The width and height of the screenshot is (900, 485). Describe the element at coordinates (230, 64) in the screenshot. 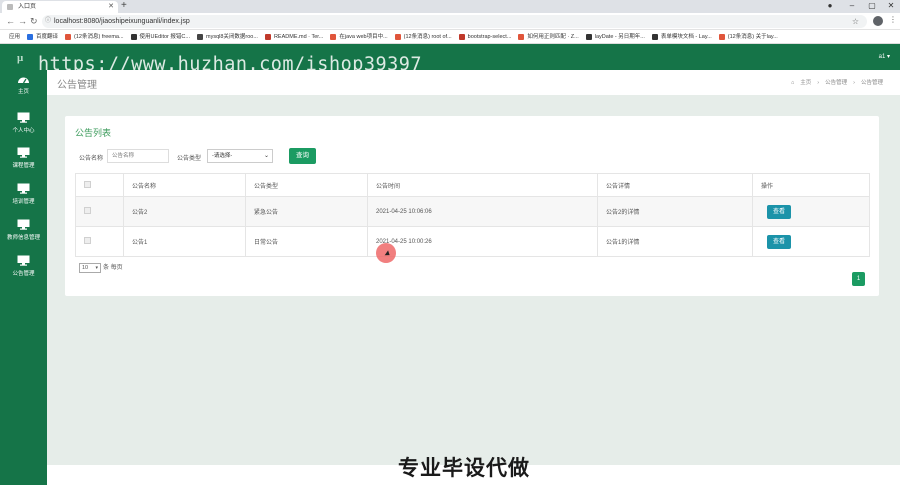

I see `watermark-text: https://www.huzhan.com/ishop39397` at that location.